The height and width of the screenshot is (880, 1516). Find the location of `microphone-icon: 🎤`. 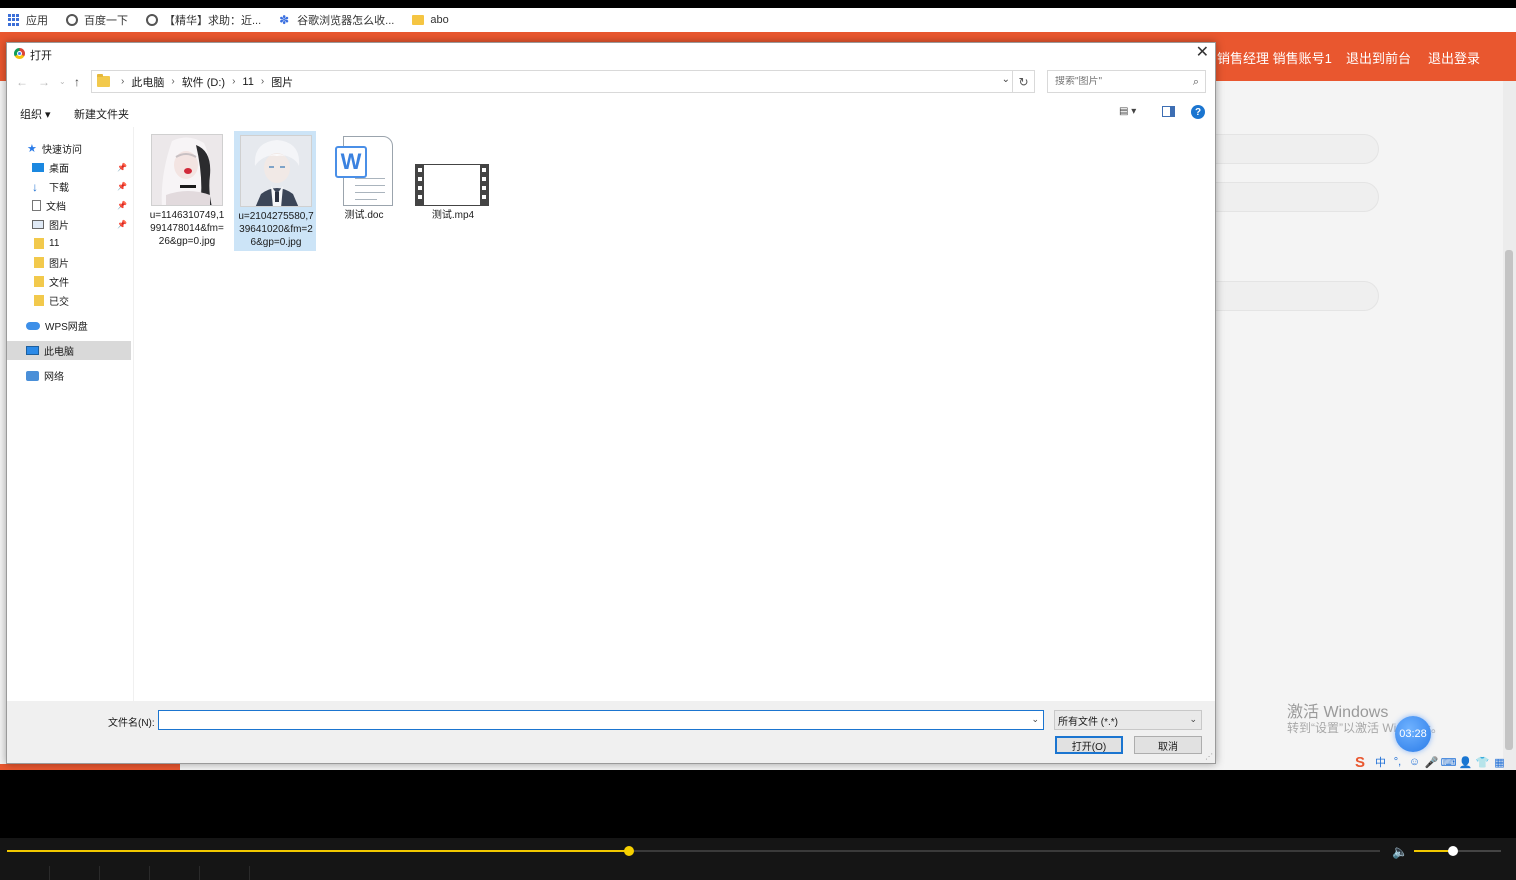

microphone-icon: 🎤 is located at coordinates (1432, 762).